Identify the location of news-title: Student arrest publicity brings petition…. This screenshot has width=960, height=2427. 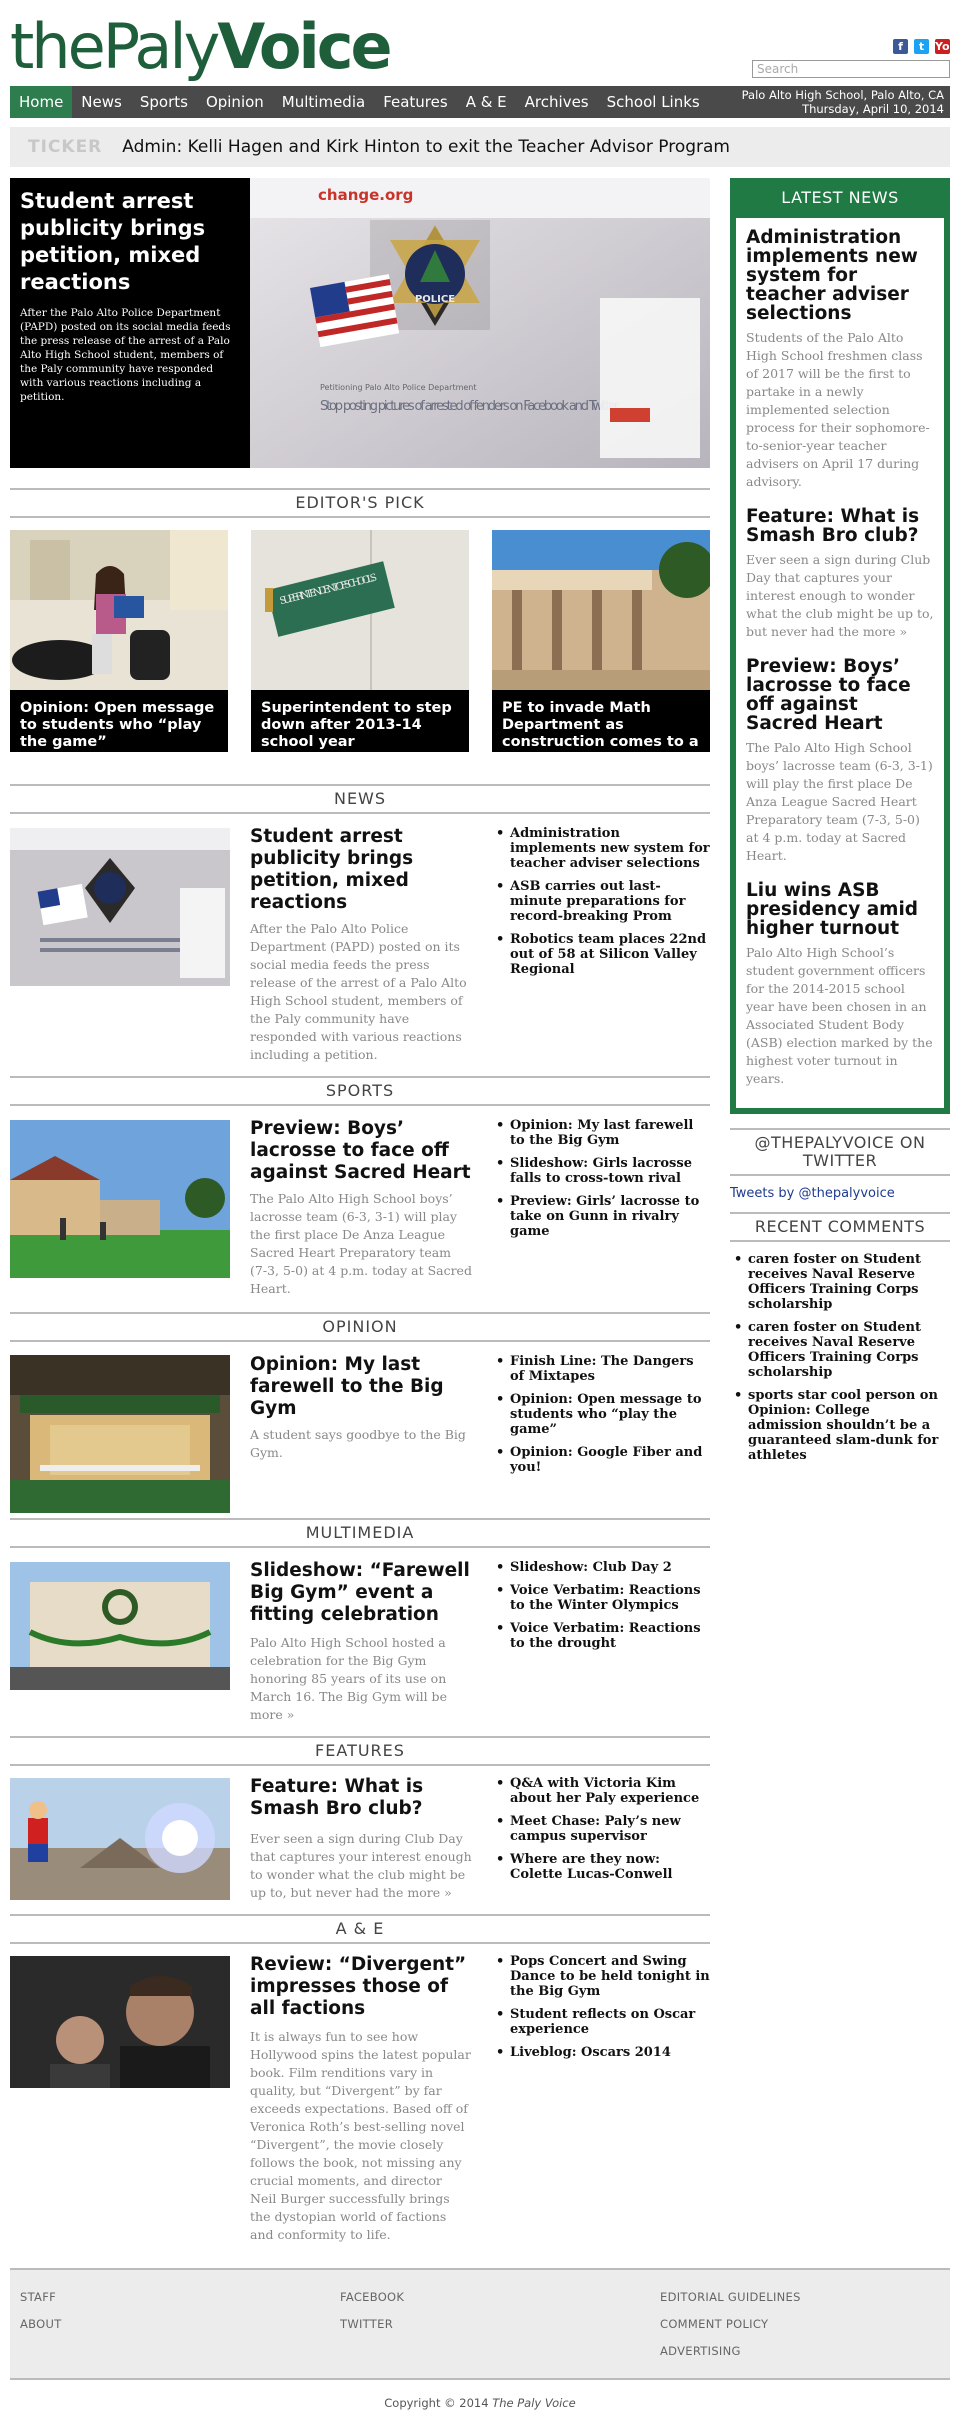
(361, 870).